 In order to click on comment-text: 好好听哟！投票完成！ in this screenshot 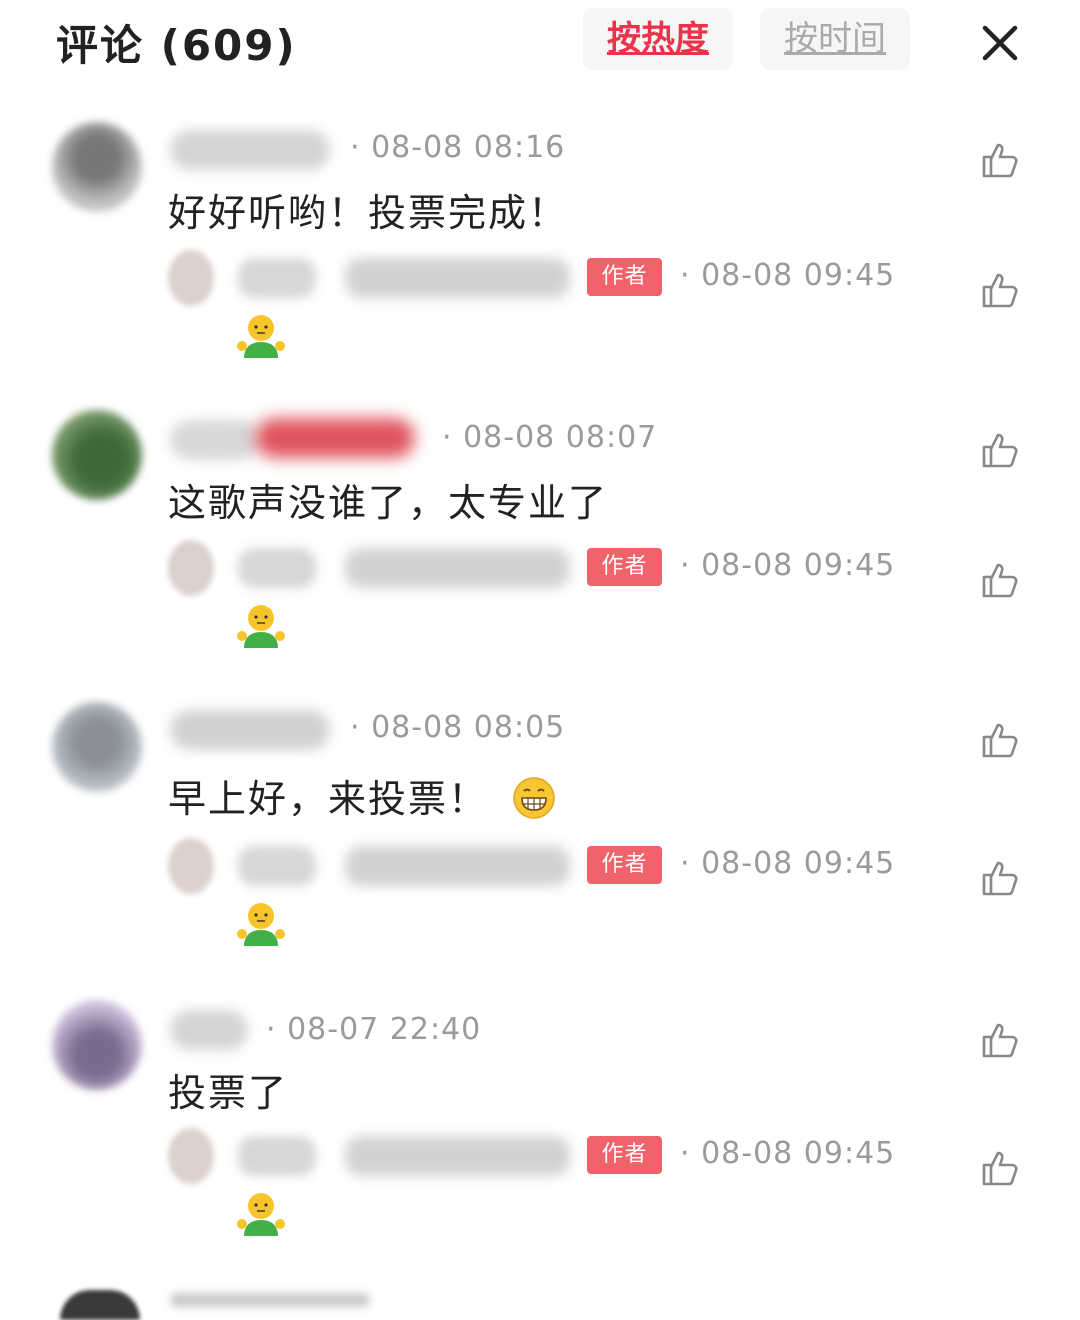, I will do `click(368, 209)`.